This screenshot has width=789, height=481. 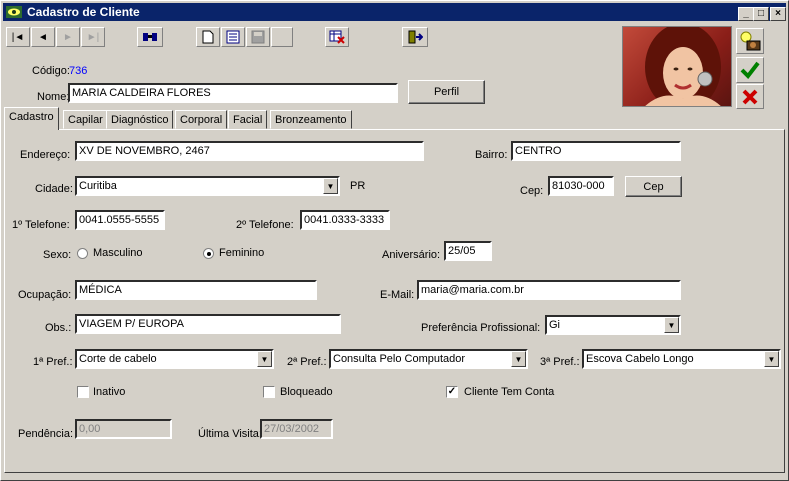 I want to click on bloqueado-checkbox, so click(x=269, y=392).